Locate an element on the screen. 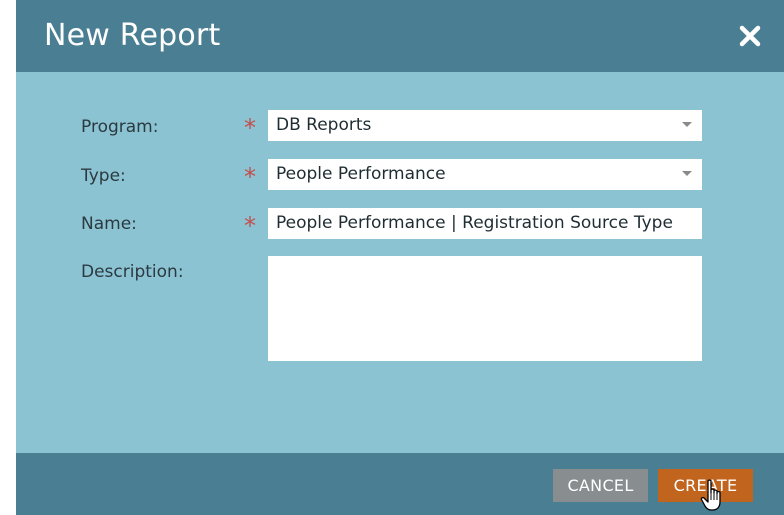  type-required-star: * is located at coordinates (250, 177).